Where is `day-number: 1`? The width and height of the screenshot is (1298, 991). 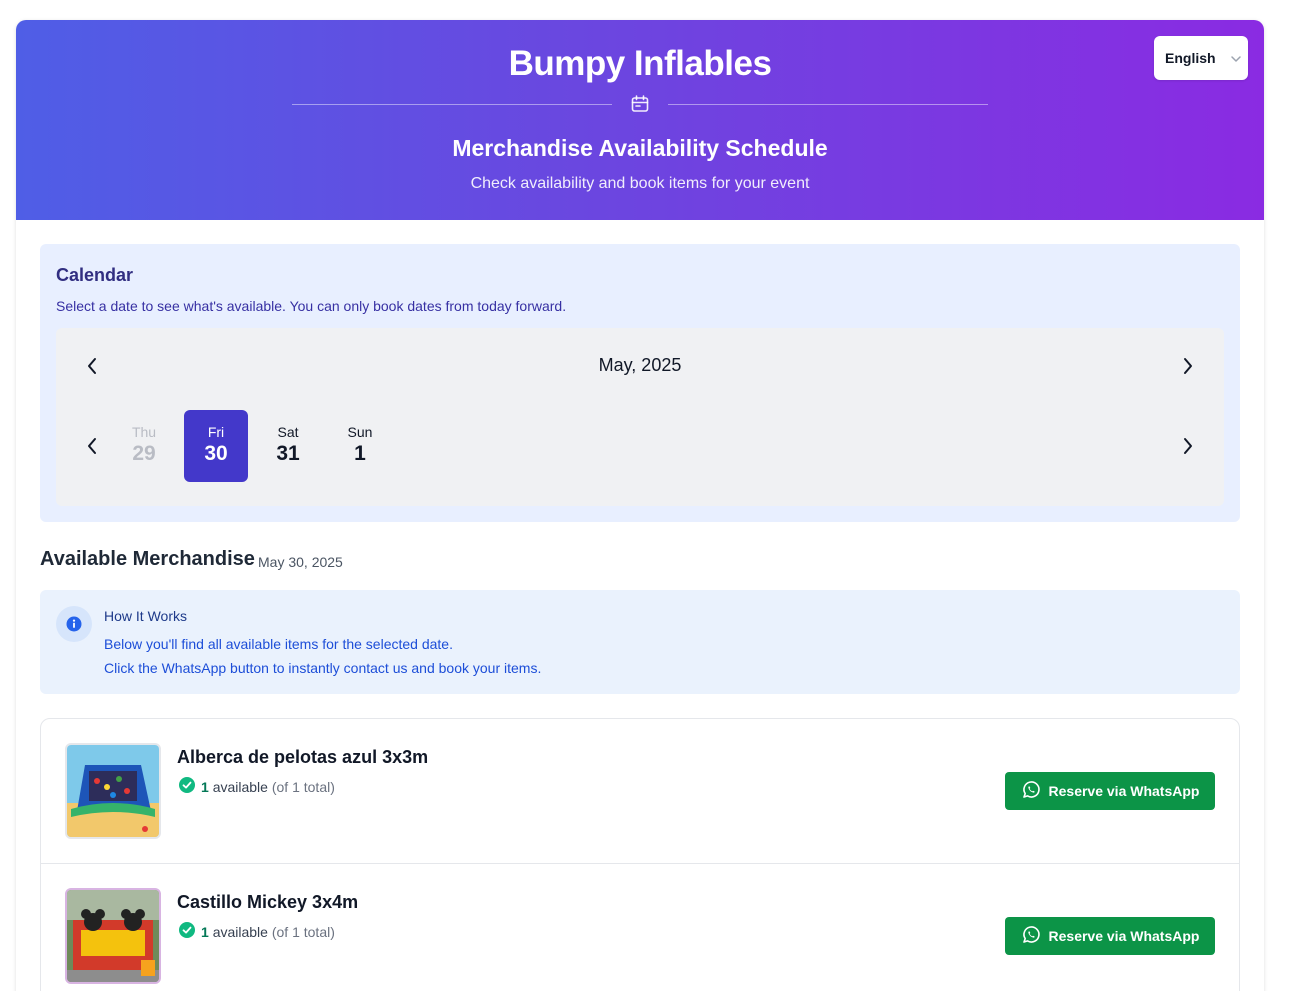
day-number: 1 is located at coordinates (360, 453).